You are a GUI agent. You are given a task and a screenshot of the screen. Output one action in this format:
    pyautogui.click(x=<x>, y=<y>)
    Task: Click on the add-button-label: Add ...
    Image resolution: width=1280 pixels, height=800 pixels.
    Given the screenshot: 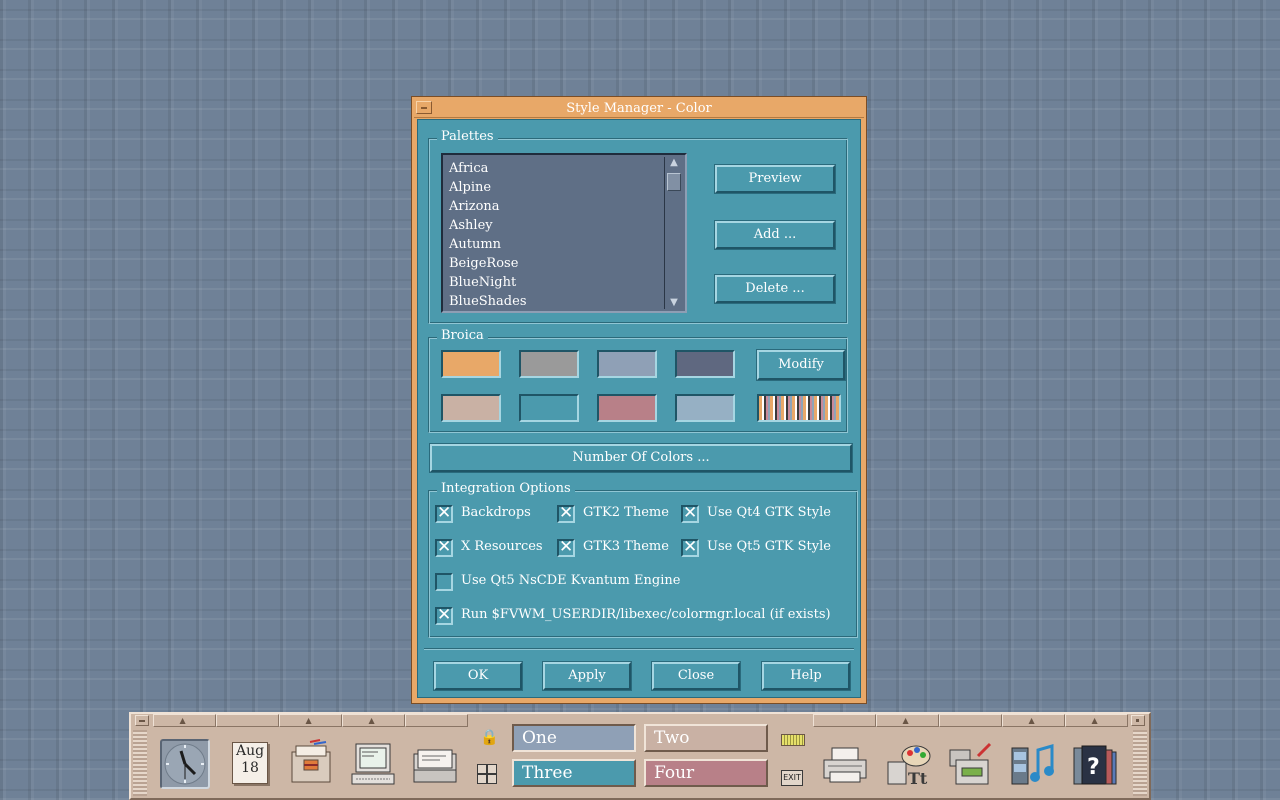 What is the action you would take?
    pyautogui.click(x=775, y=234)
    